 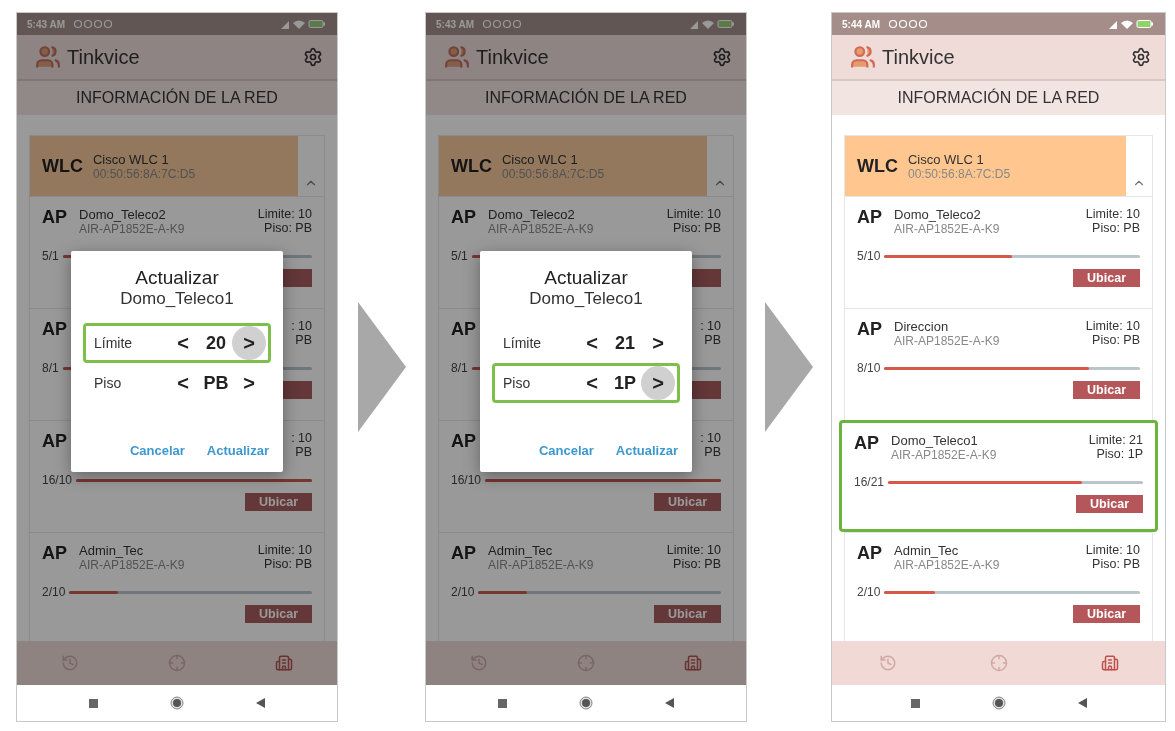 I want to click on status-time: 5:43 AM, so click(x=455, y=24).